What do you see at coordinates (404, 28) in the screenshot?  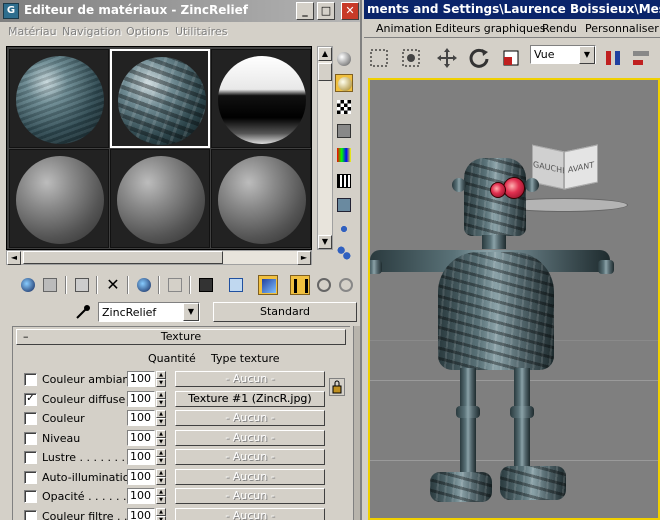 I see `menu-animation: Animation` at bounding box center [404, 28].